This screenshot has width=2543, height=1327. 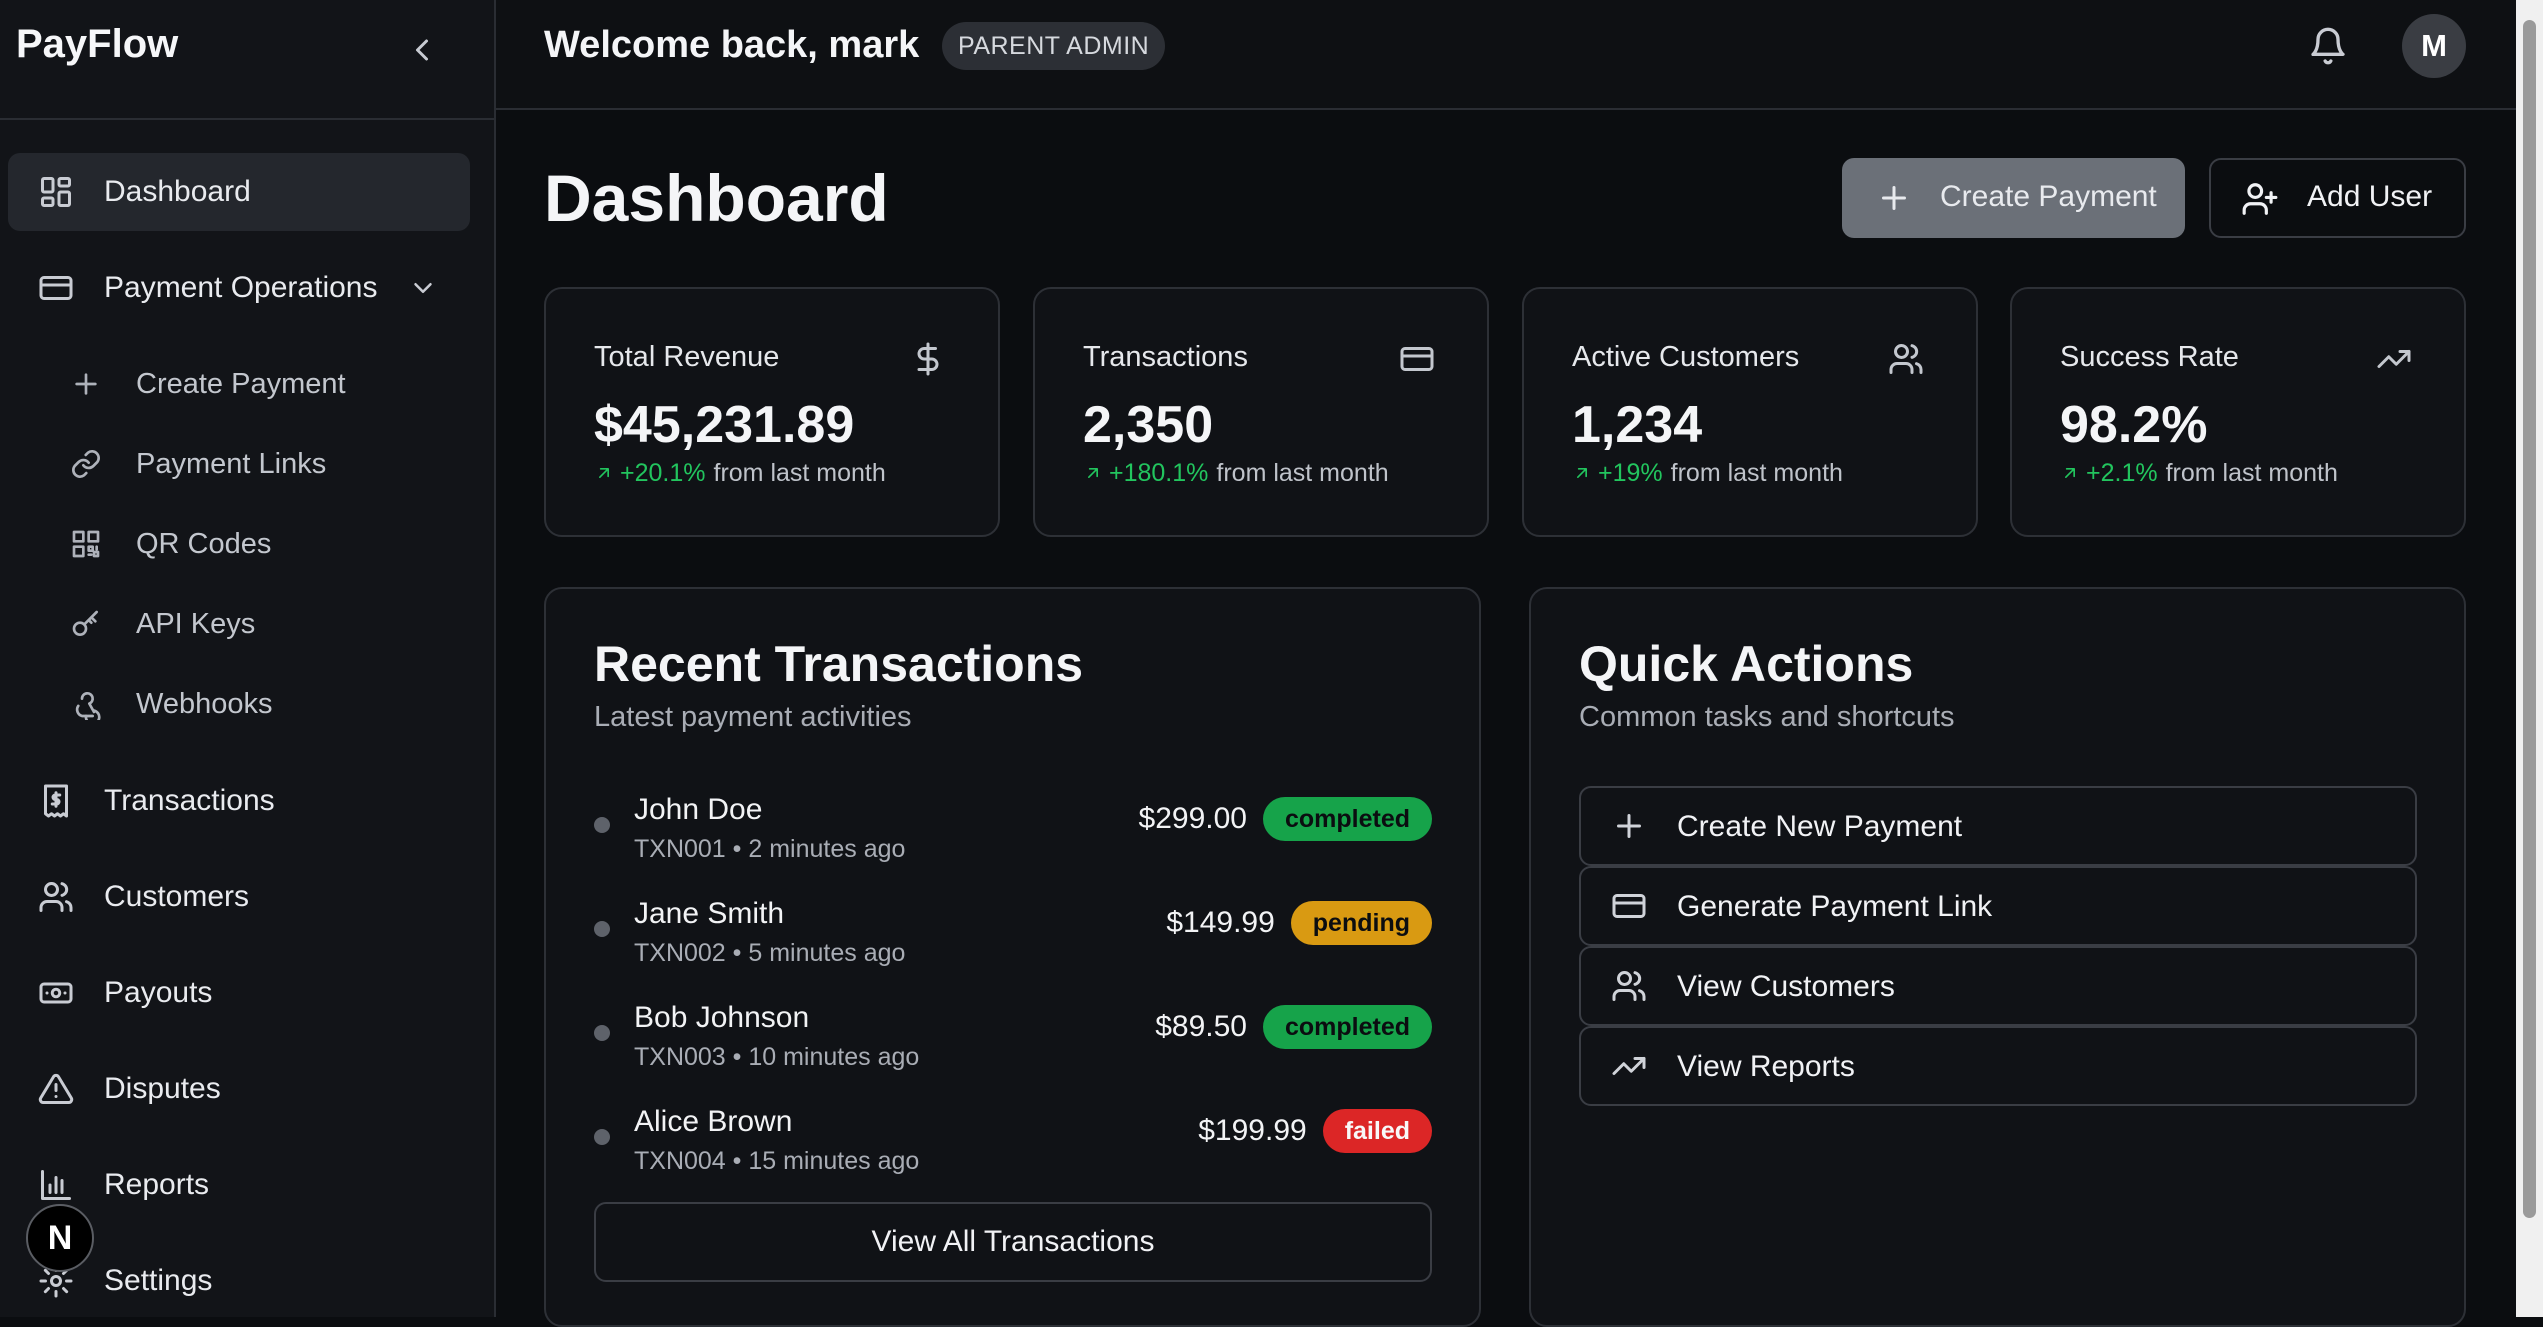 What do you see at coordinates (189, 800) in the screenshot?
I see `sidebar-item-label: Transactions` at bounding box center [189, 800].